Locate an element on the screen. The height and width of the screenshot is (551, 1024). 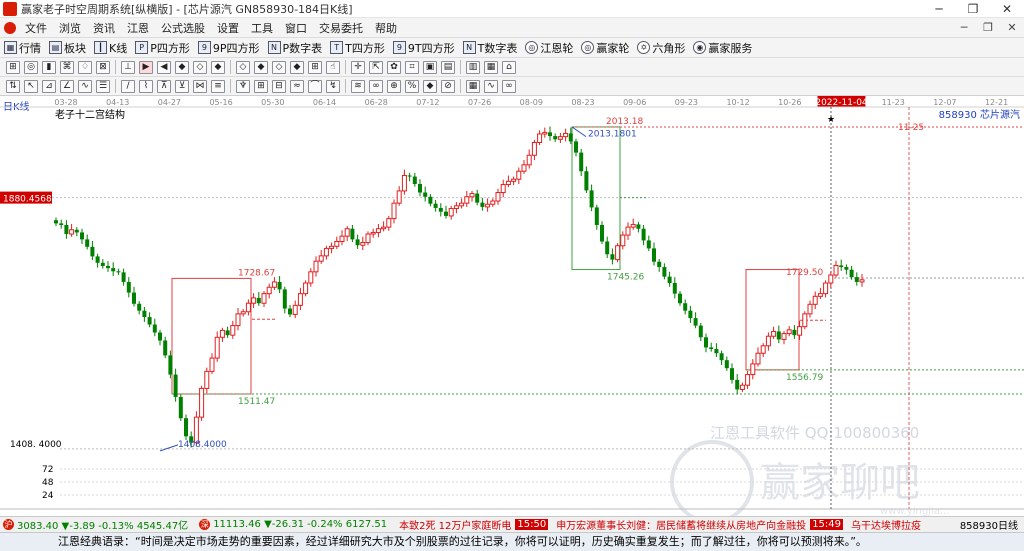
sh-index: 沪 3083.40 ▼-3.89 -0.13% 4545.47亿 is located at coordinates (94, 524).